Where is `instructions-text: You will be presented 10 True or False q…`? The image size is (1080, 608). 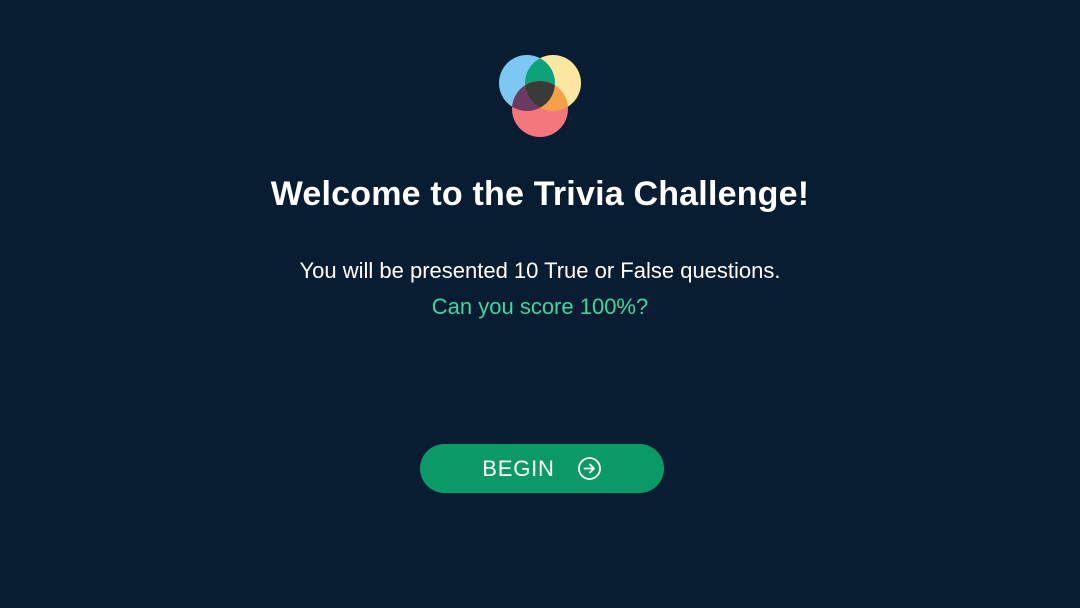
instructions-text: You will be presented 10 True or False q… is located at coordinates (540, 270).